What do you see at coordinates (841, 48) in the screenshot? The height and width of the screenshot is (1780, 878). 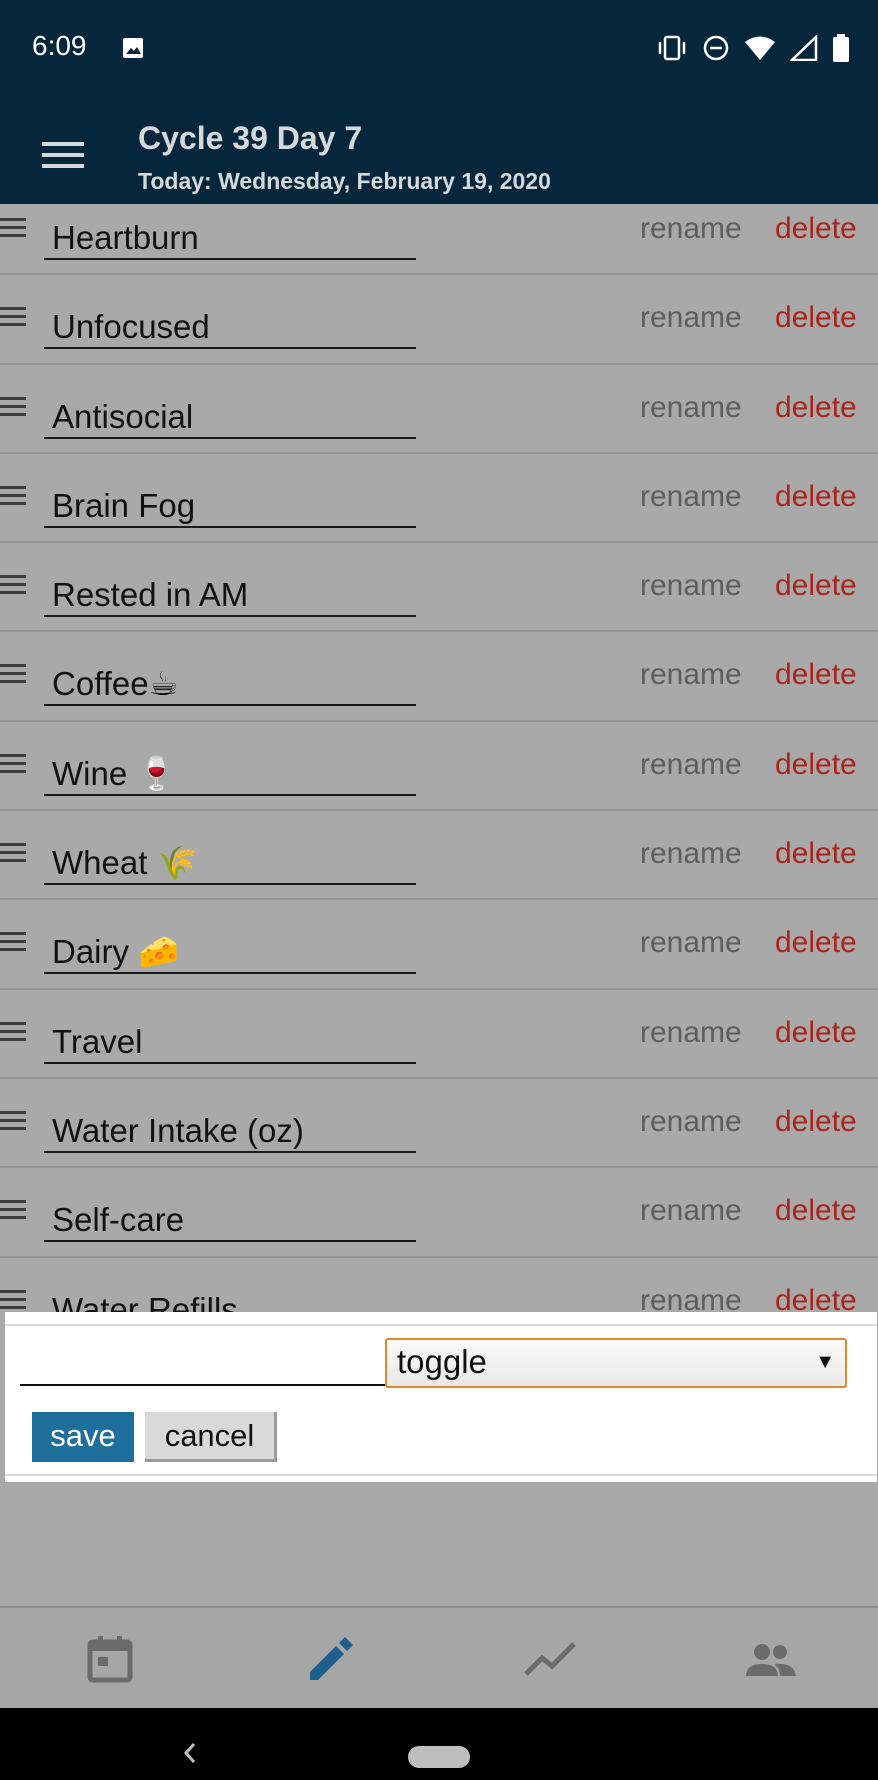 I see `battery-icon` at bounding box center [841, 48].